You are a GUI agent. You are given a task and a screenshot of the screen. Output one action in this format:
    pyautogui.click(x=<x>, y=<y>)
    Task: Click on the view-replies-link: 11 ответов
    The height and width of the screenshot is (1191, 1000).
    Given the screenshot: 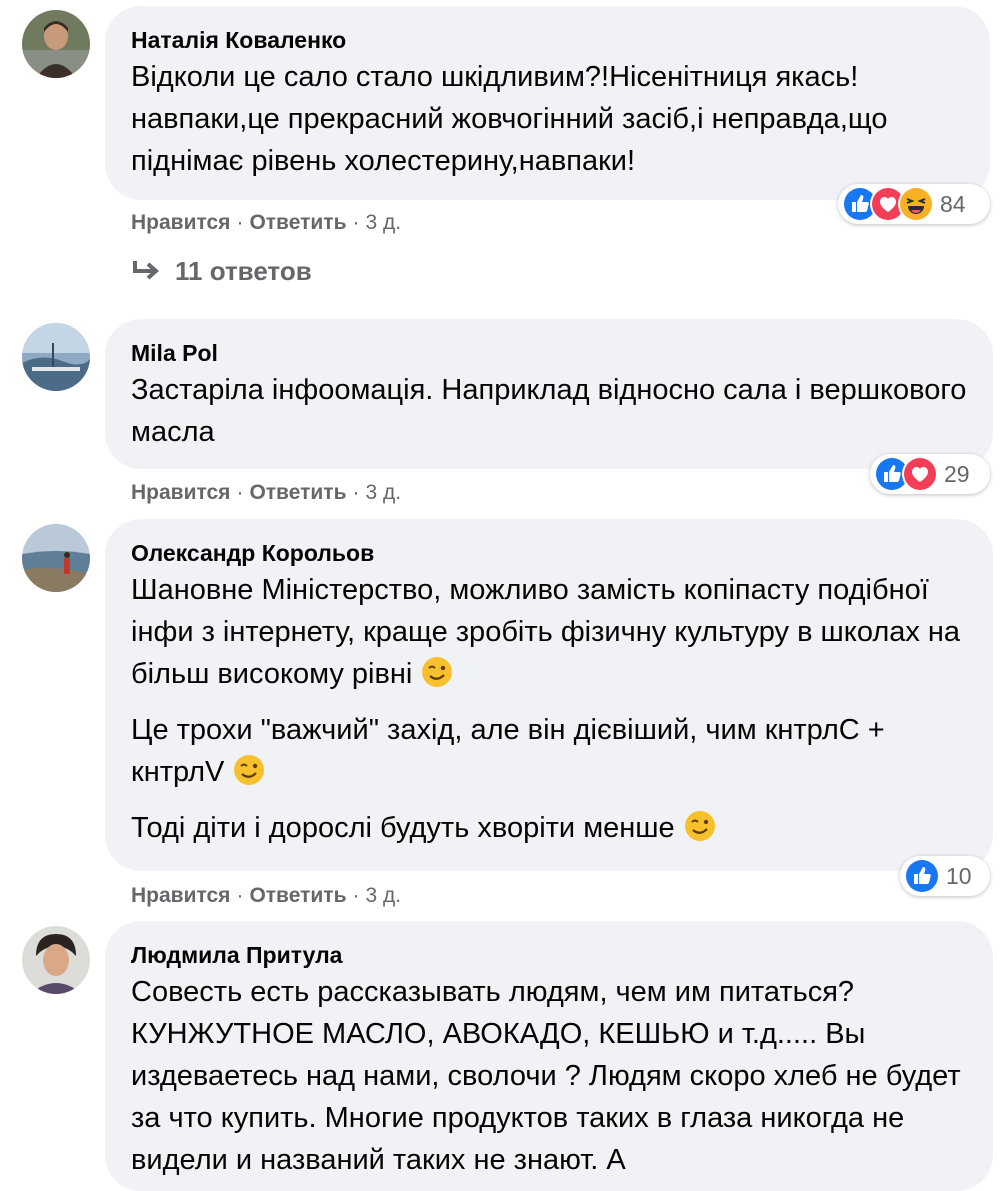 What is the action you would take?
    pyautogui.click(x=221, y=271)
    